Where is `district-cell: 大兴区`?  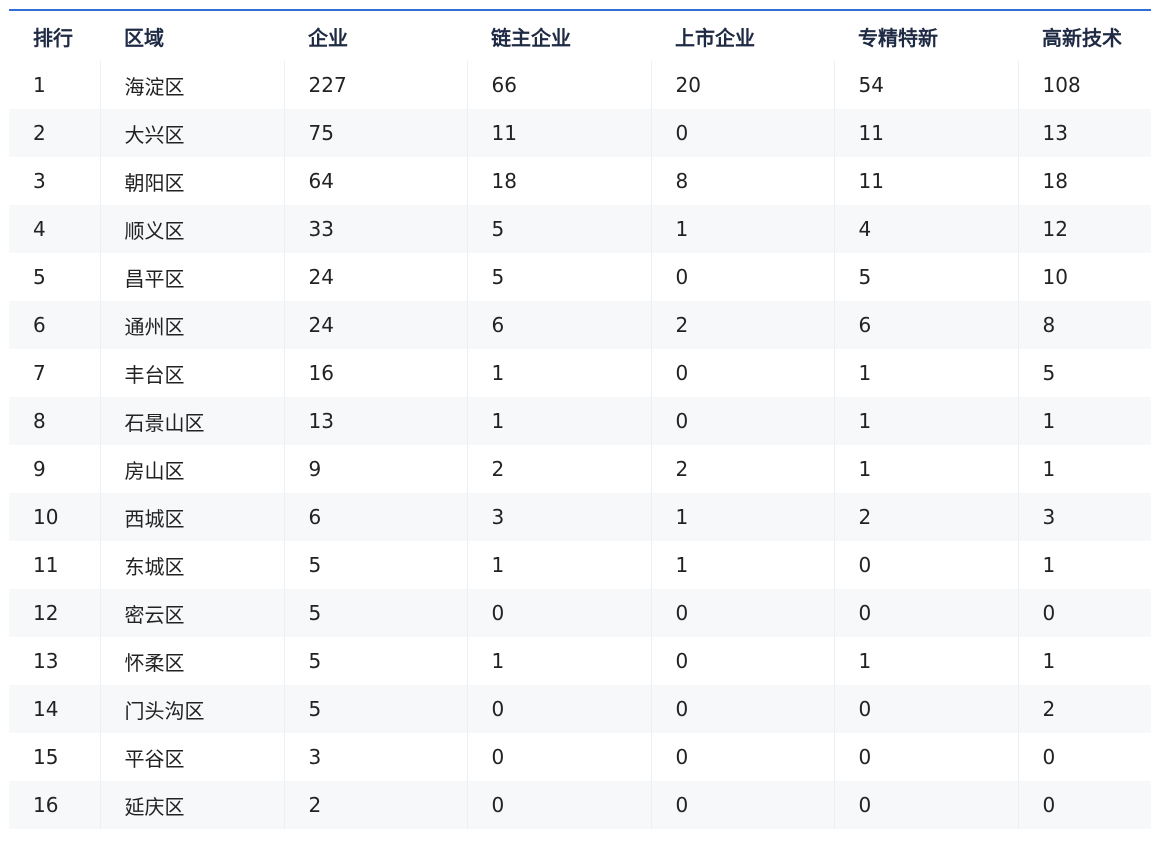 district-cell: 大兴区 is located at coordinates (191, 133).